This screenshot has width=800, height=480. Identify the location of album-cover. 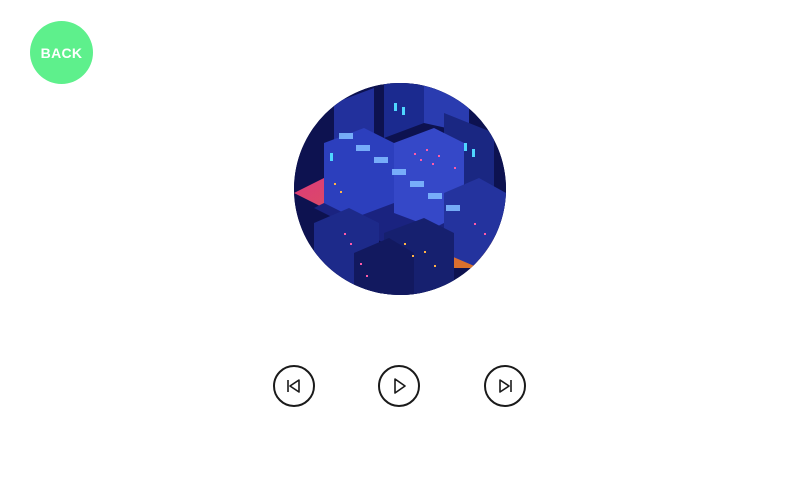
(400, 189).